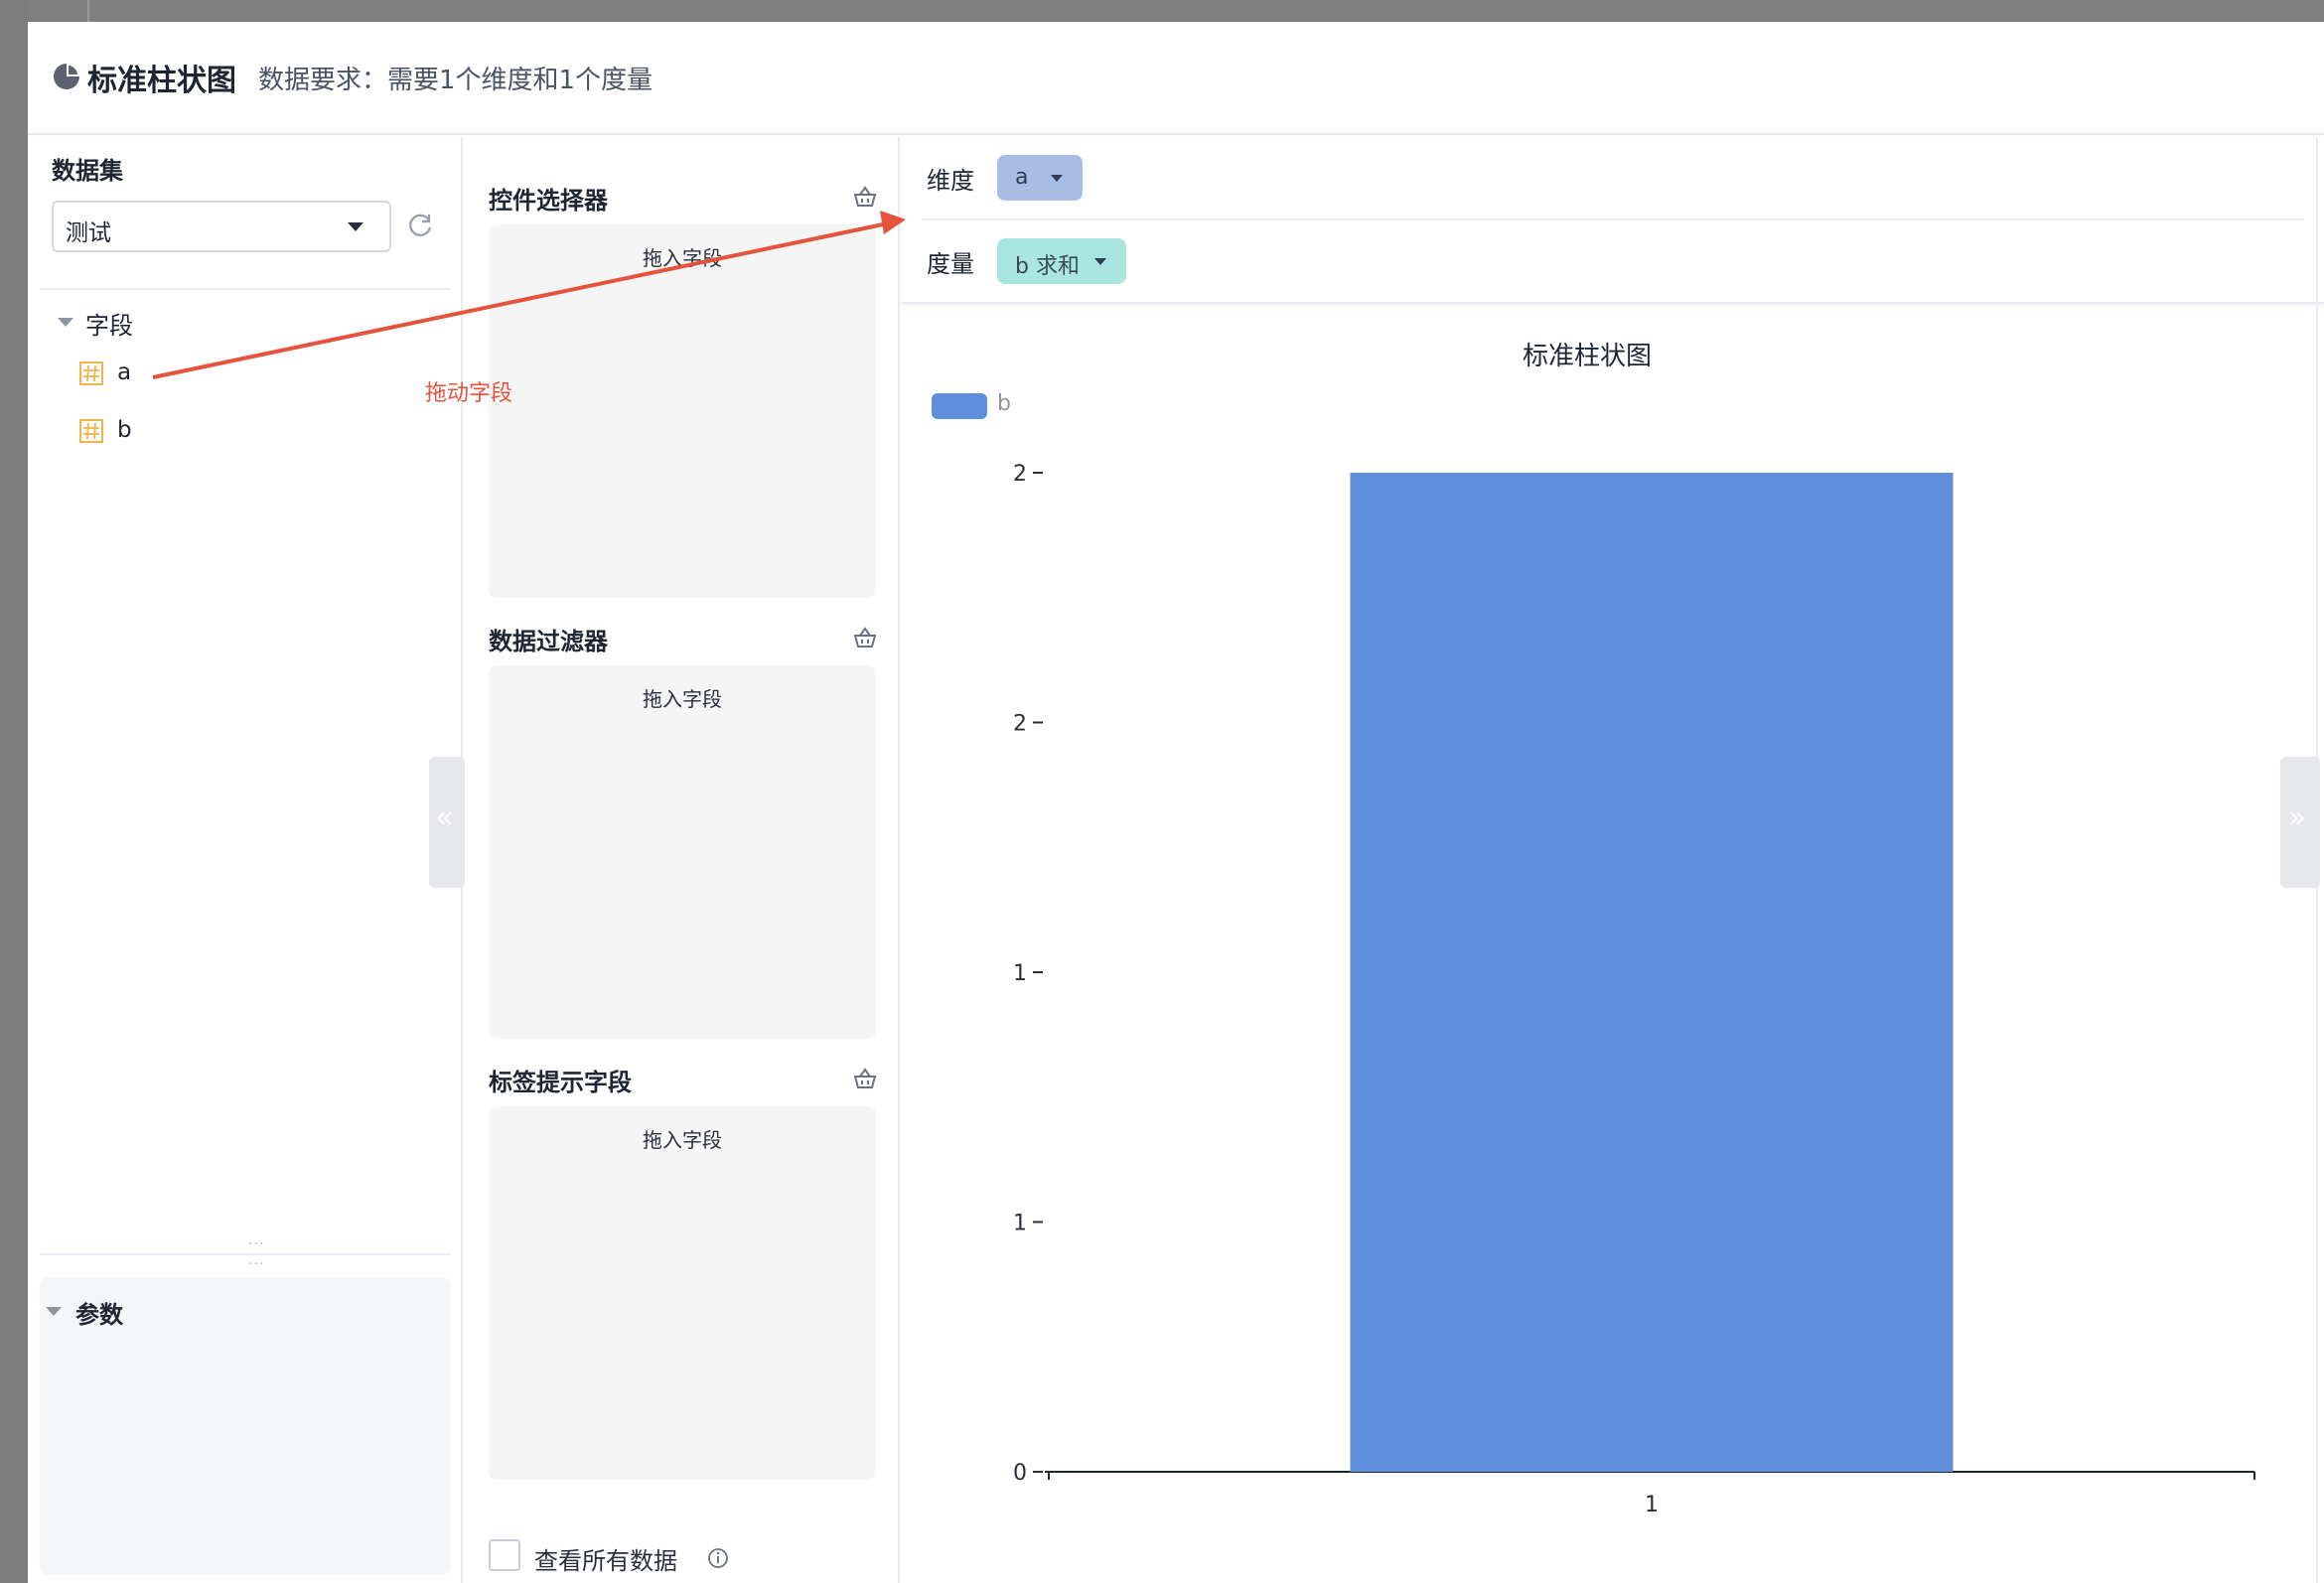 Image resolution: width=2324 pixels, height=1583 pixels. Describe the element at coordinates (245, 289) in the screenshot. I see `dataset-divider` at that location.